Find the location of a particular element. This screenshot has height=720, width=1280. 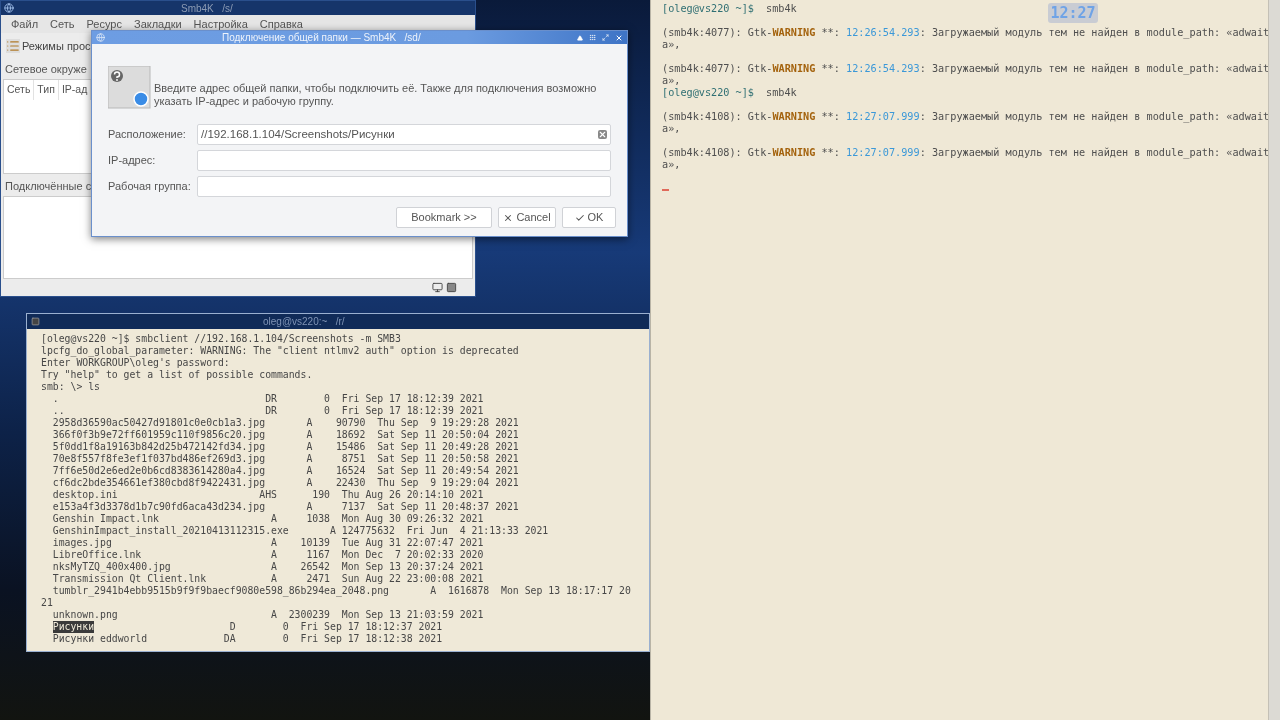

field-label: Расположение: is located at coordinates (147, 135).